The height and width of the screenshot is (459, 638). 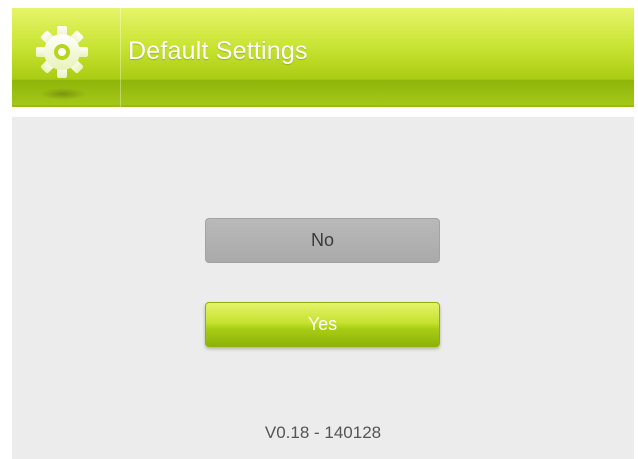 I want to click on gear-reflection, so click(x=63, y=94).